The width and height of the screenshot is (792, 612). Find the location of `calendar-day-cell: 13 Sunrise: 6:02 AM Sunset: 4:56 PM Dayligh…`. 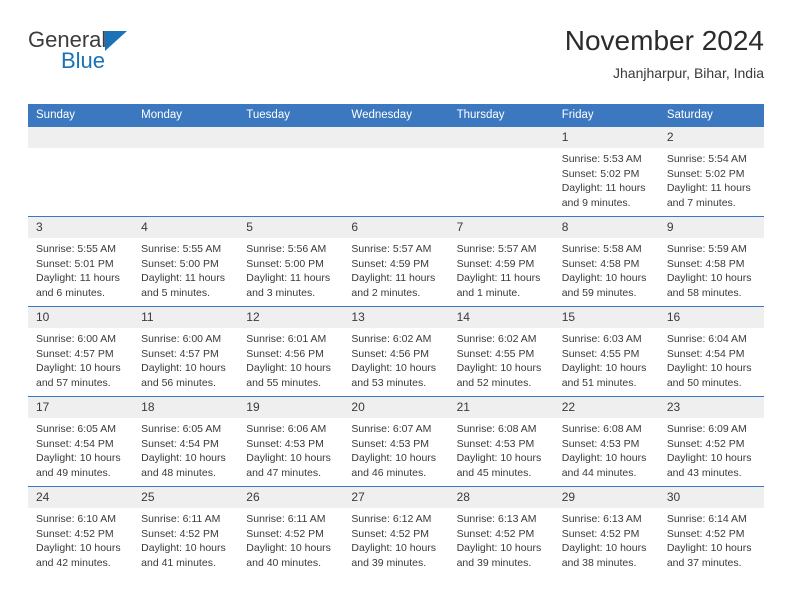

calendar-day-cell: 13 Sunrise: 6:02 AM Sunset: 4:56 PM Dayligh… is located at coordinates (396, 351).